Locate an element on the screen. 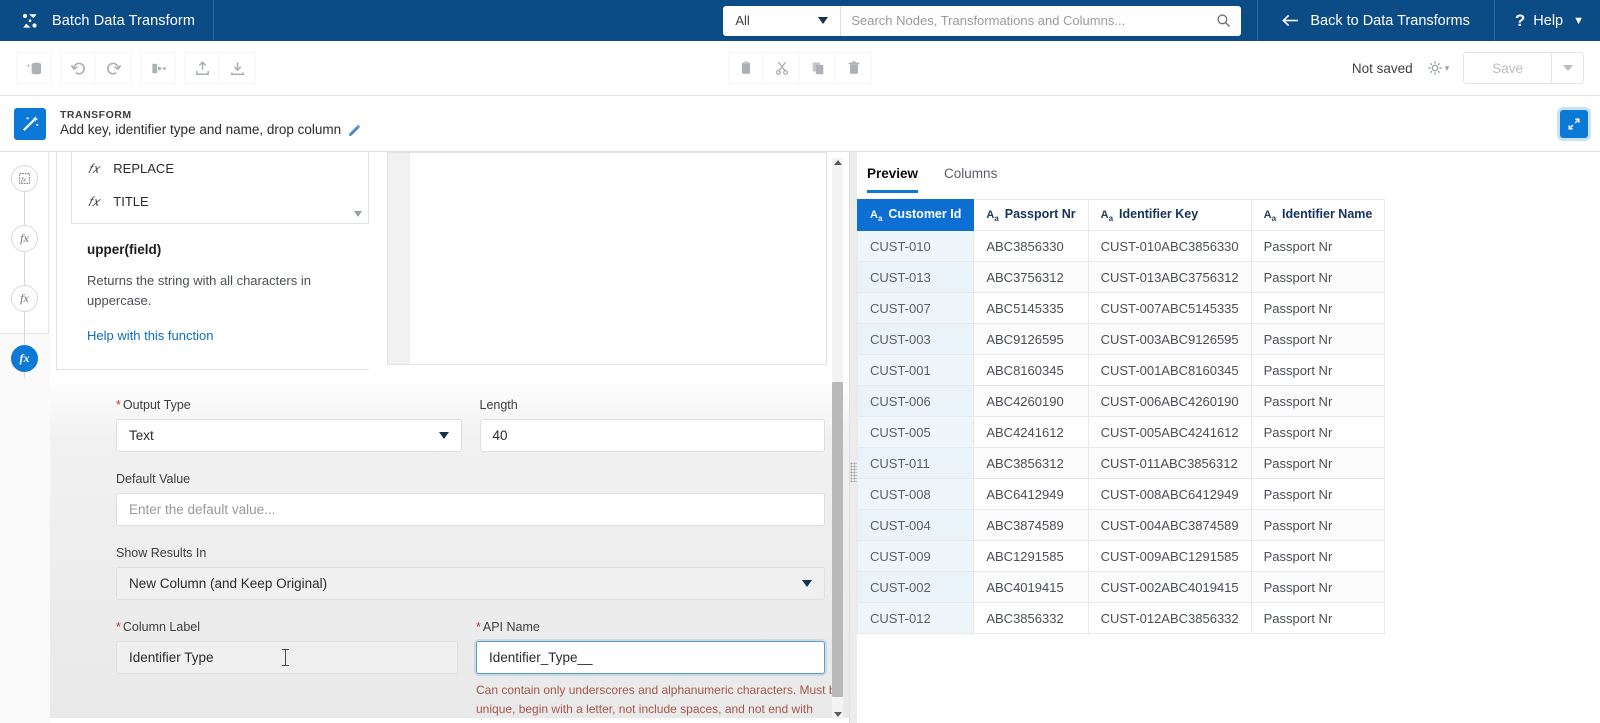 This screenshot has width=1600, height=723. rail-node-fx-3-active: fx is located at coordinates (24, 358).